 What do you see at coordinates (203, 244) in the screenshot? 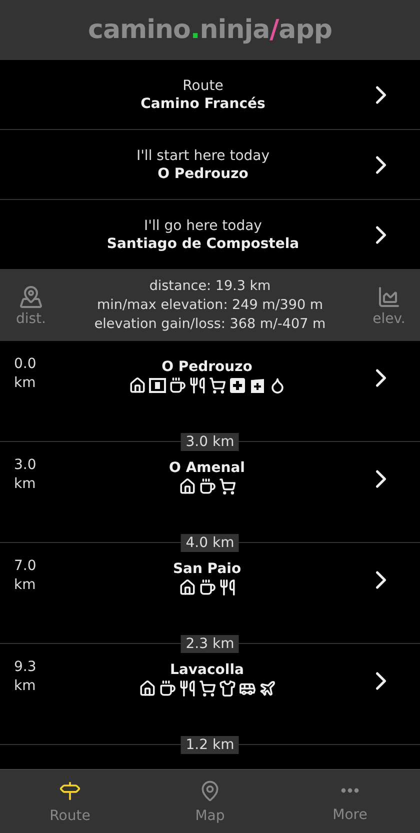
I see `picker-value: Santiago de Compostela` at bounding box center [203, 244].